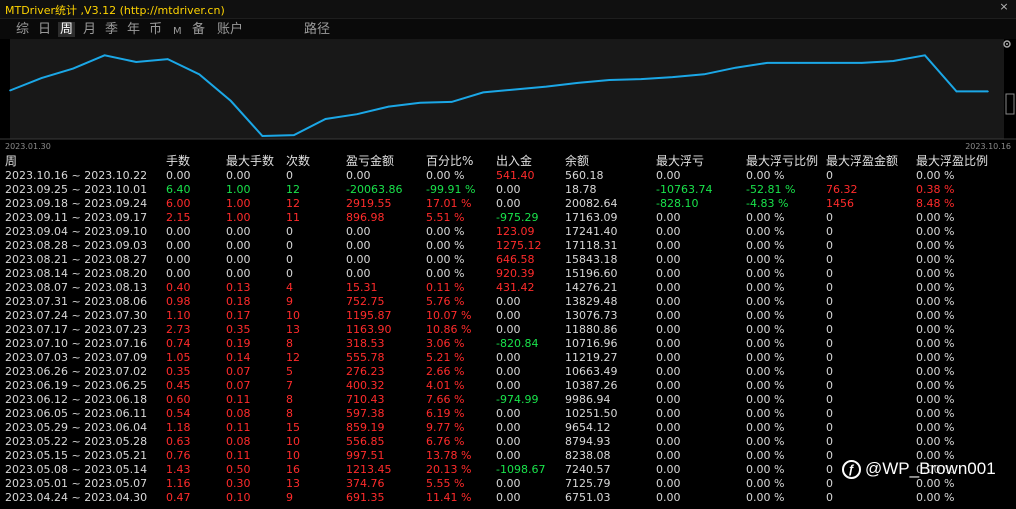 The image size is (1016, 509). I want to click on cell-pnl: 276.23, so click(365, 371).